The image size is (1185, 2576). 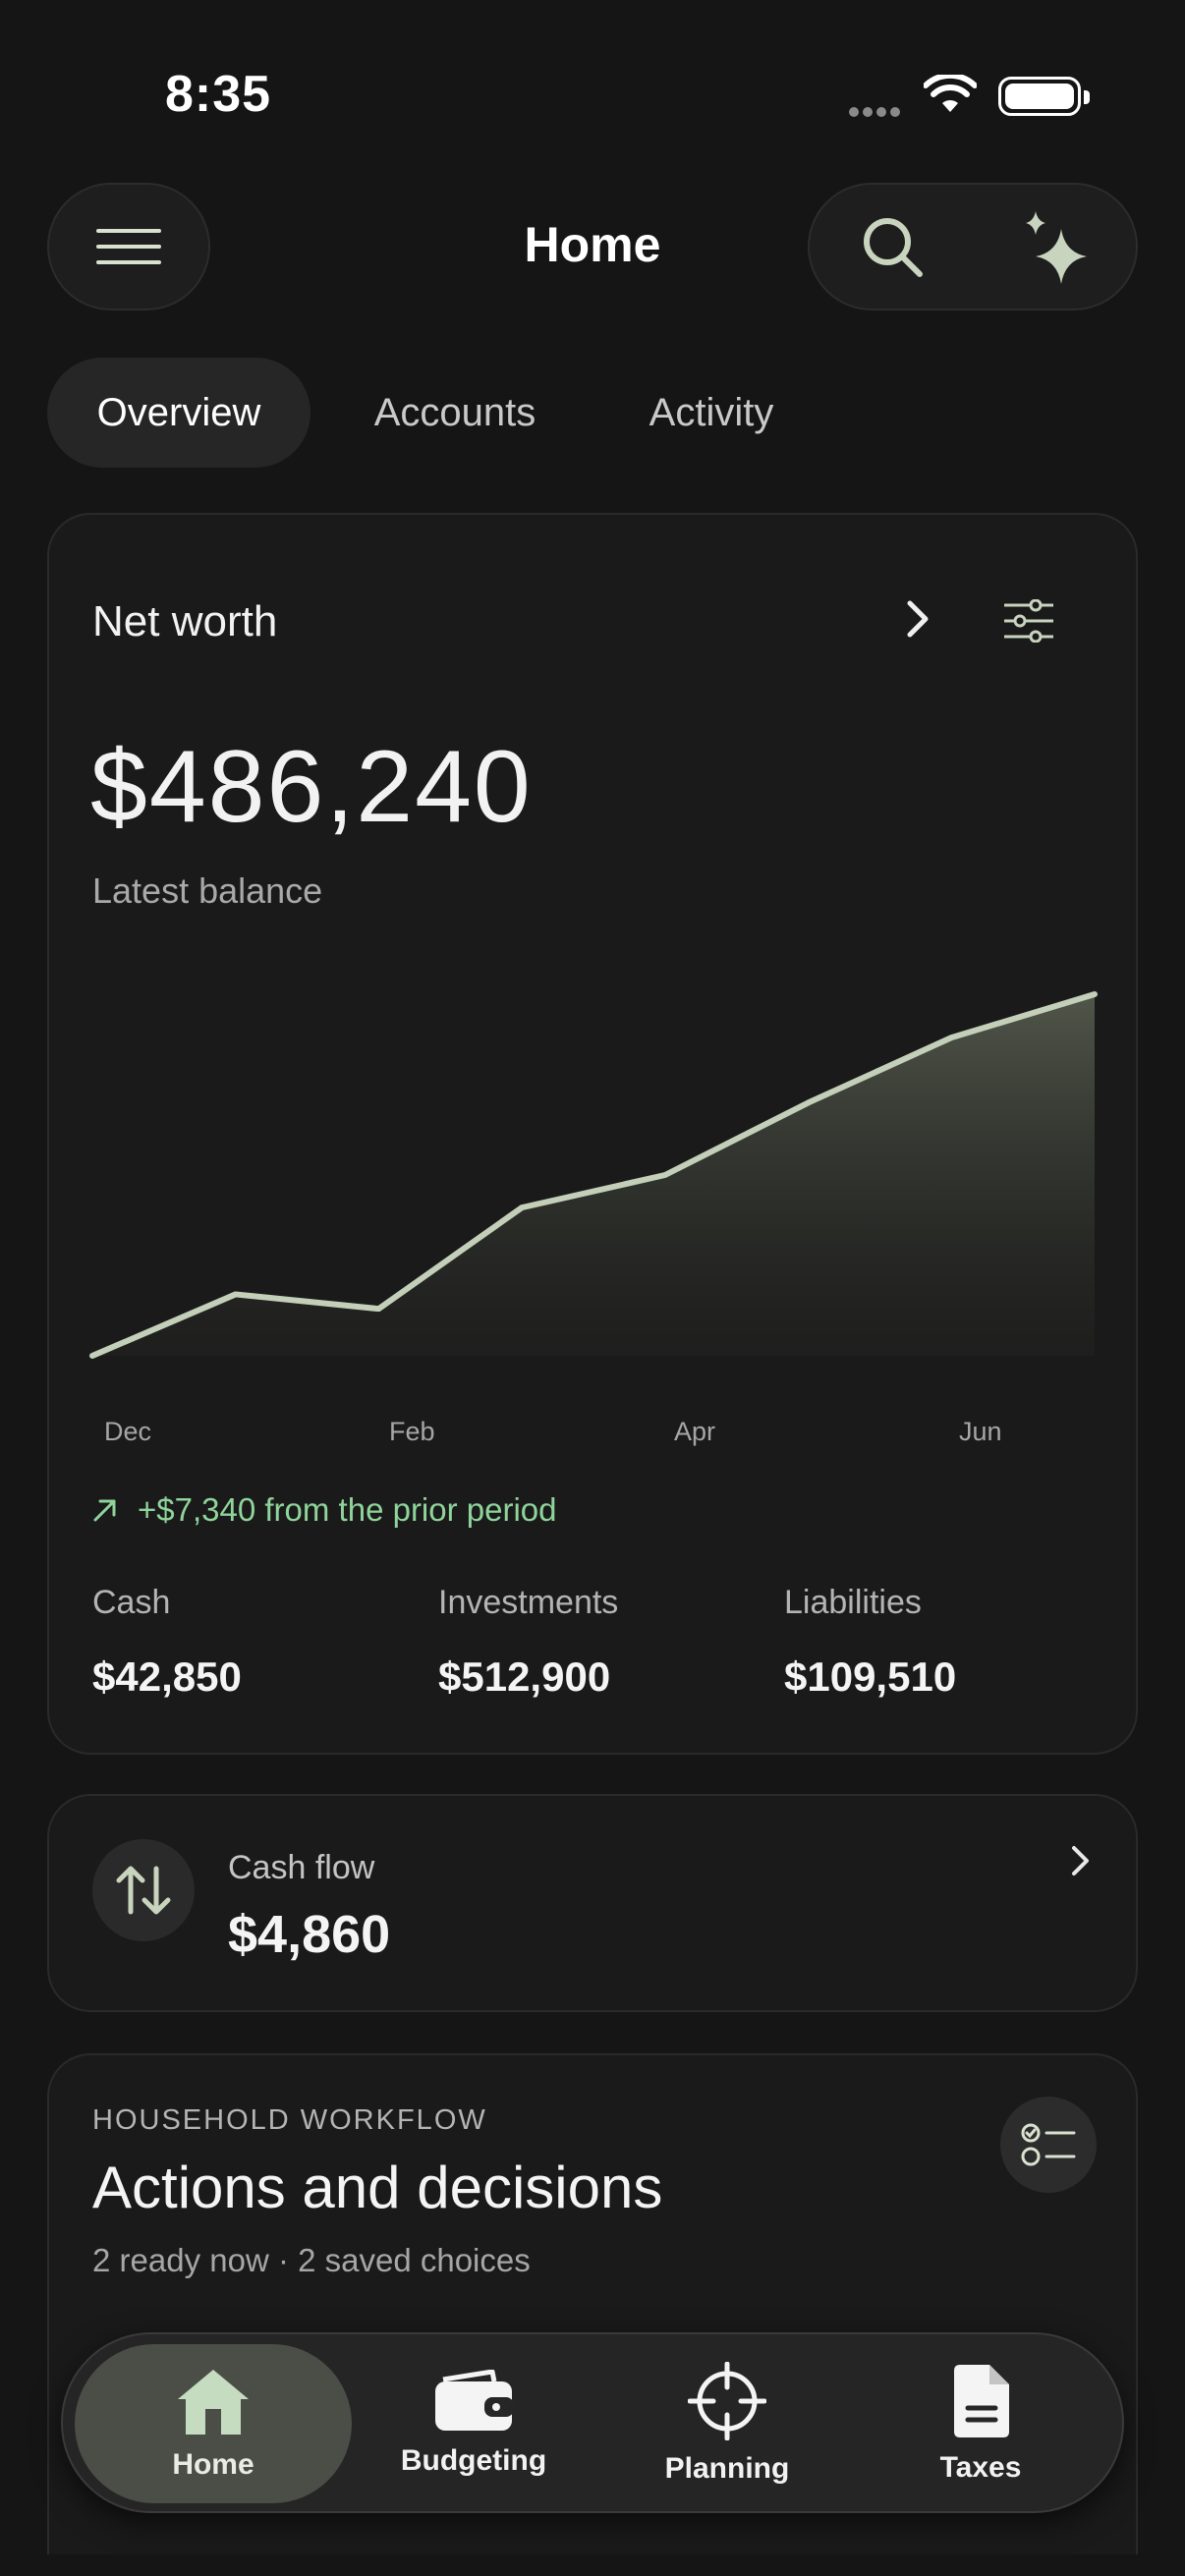 What do you see at coordinates (214, 2402) in the screenshot?
I see `home-icon` at bounding box center [214, 2402].